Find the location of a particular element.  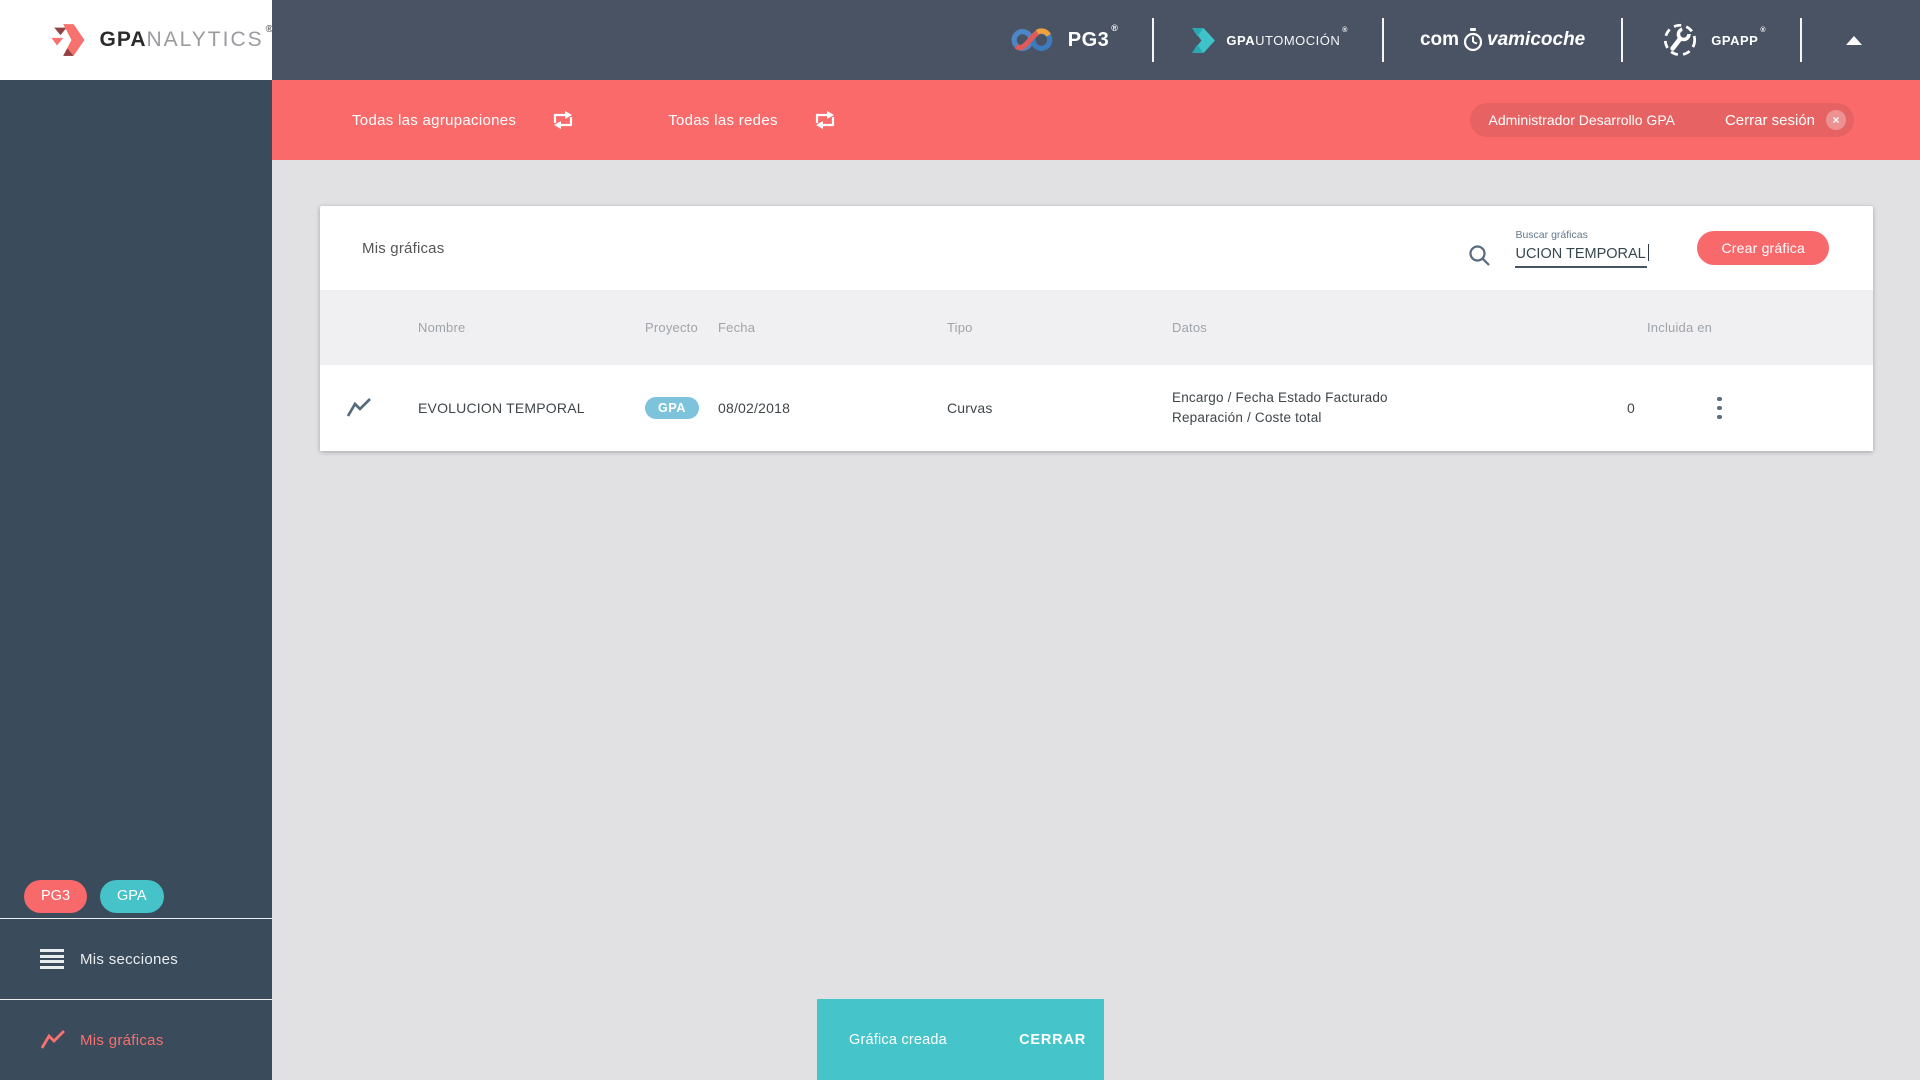

badge-pg3: PG3 is located at coordinates (56, 896).